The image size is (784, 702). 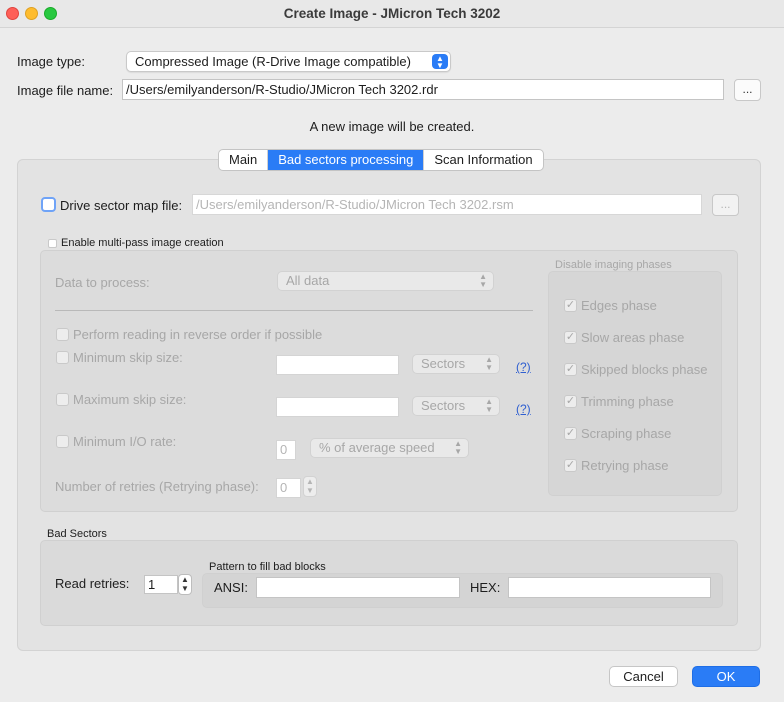 What do you see at coordinates (644, 369) in the screenshot?
I see `skipped-blocks-phase-label: Skipped blocks phase` at bounding box center [644, 369].